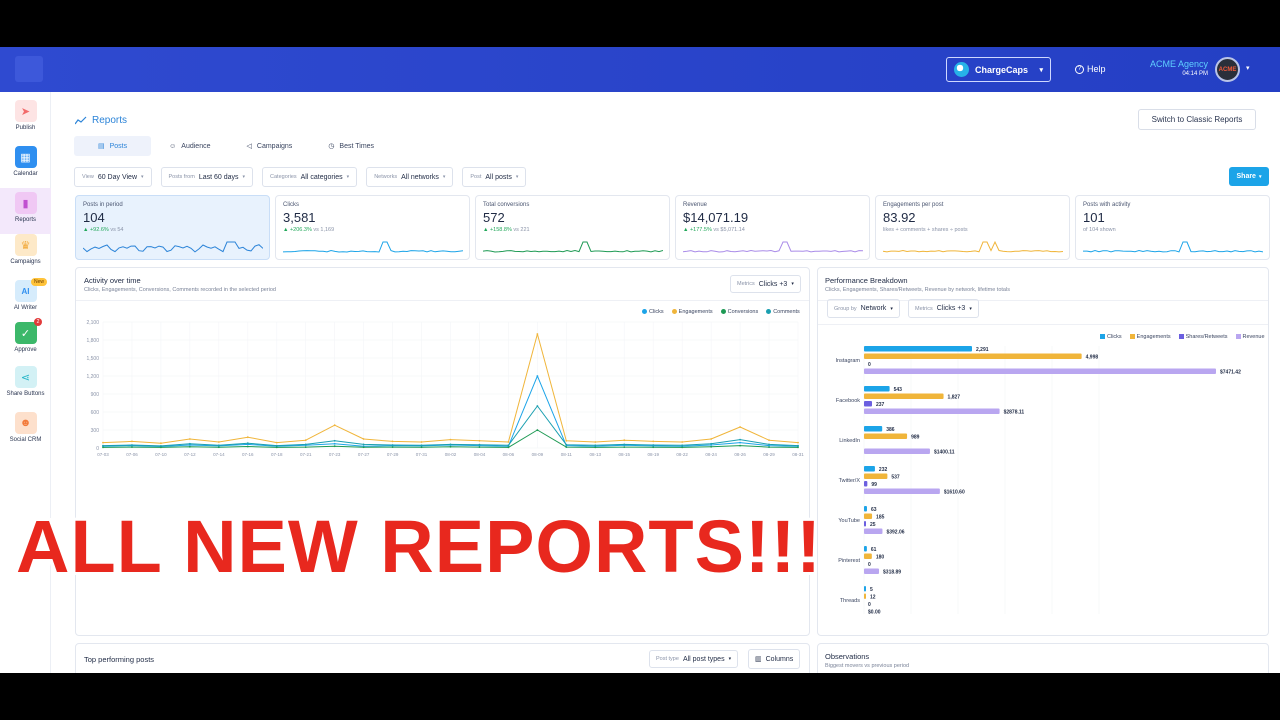 This screenshot has width=1280, height=720. Describe the element at coordinates (1090, 69) in the screenshot. I see `help-link: ? Help` at that location.